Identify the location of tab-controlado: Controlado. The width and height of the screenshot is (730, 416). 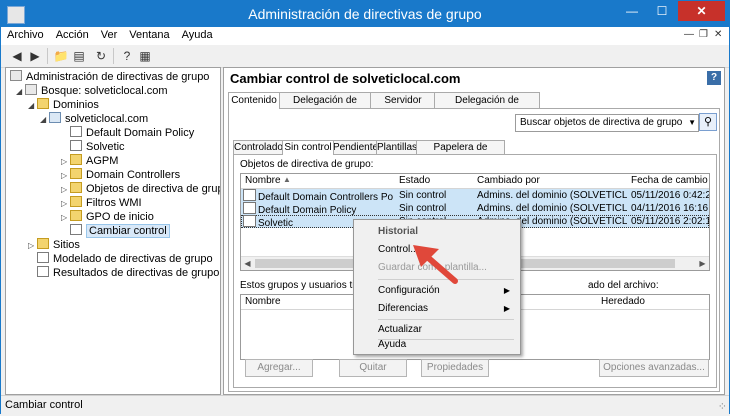
(258, 147).